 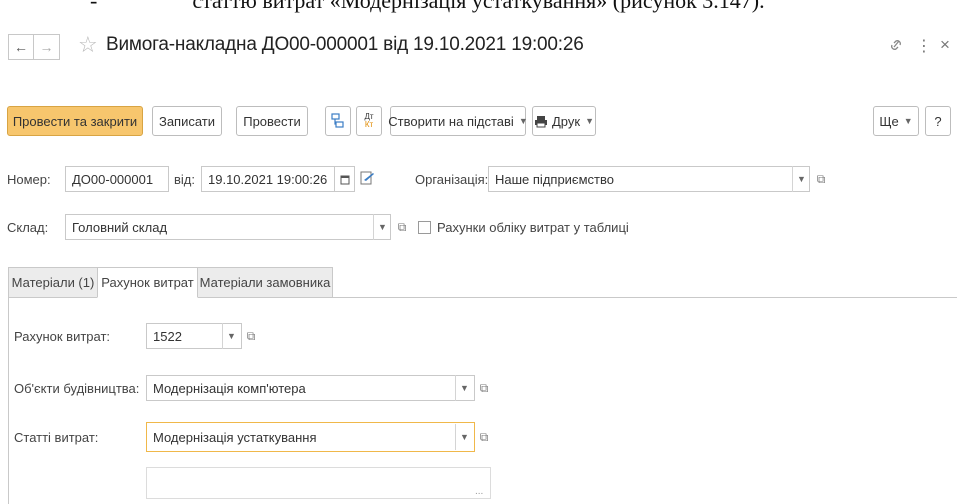 What do you see at coordinates (368, 178) in the screenshot?
I see `edit-date-icon` at bounding box center [368, 178].